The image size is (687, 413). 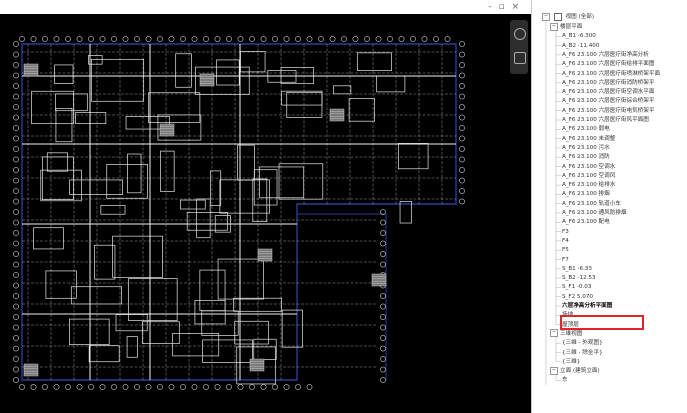 I want to click on tree-item-label: {三维 - 除全平}, so click(x=582, y=352).